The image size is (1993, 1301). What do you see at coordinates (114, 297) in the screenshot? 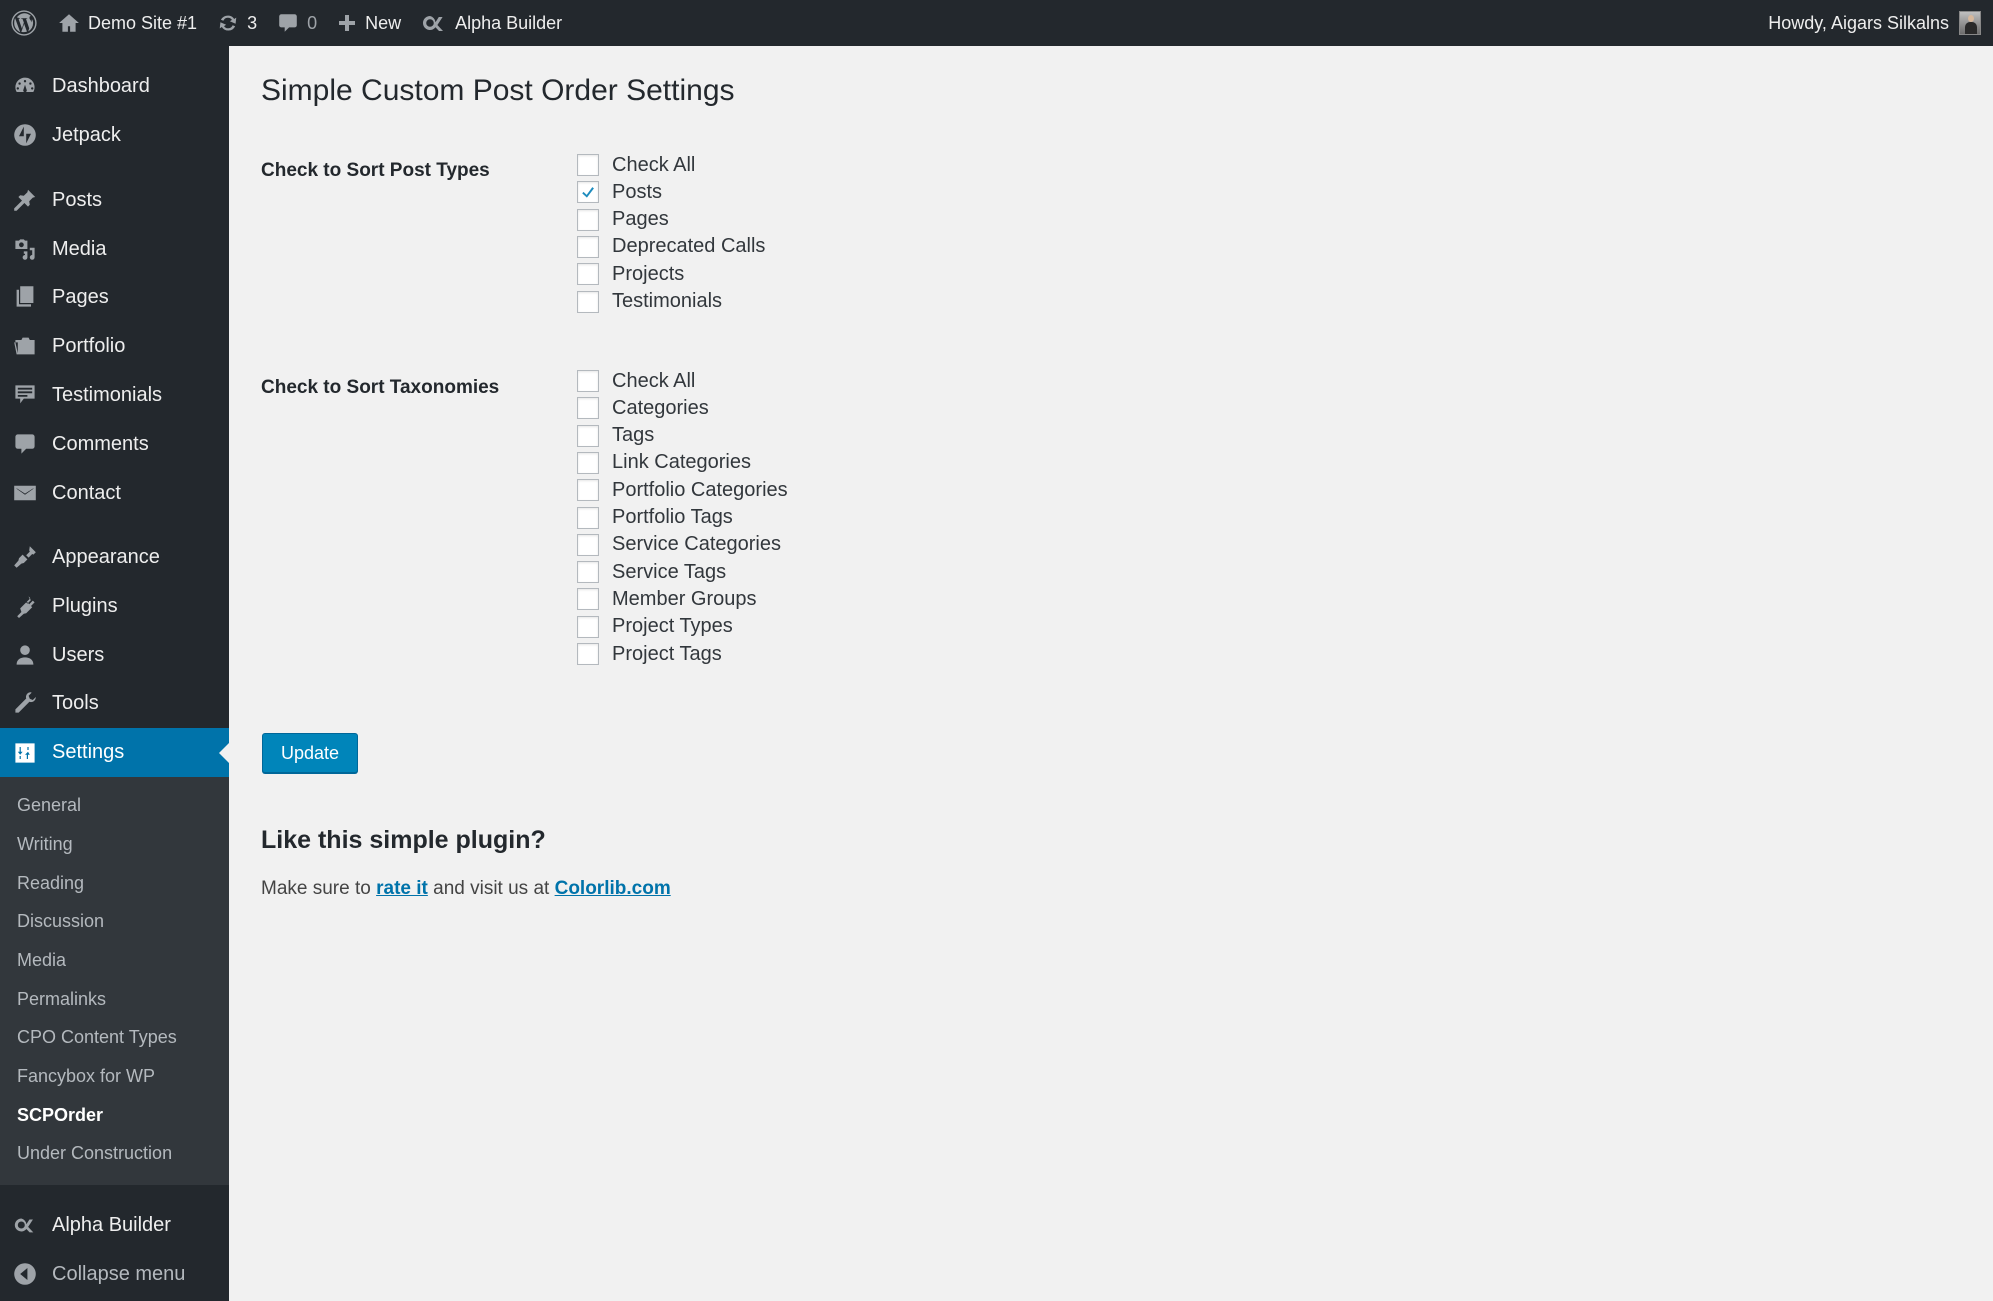
I see `sidebar-item-pages: Pages` at bounding box center [114, 297].